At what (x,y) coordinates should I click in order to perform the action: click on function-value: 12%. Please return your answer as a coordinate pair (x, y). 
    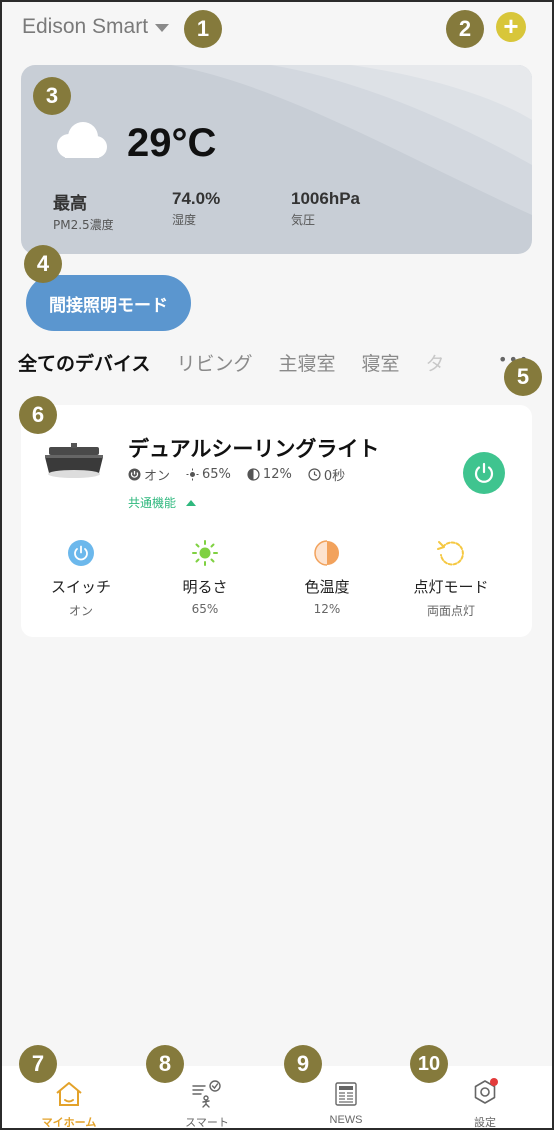
    Looking at the image, I should click on (327, 609).